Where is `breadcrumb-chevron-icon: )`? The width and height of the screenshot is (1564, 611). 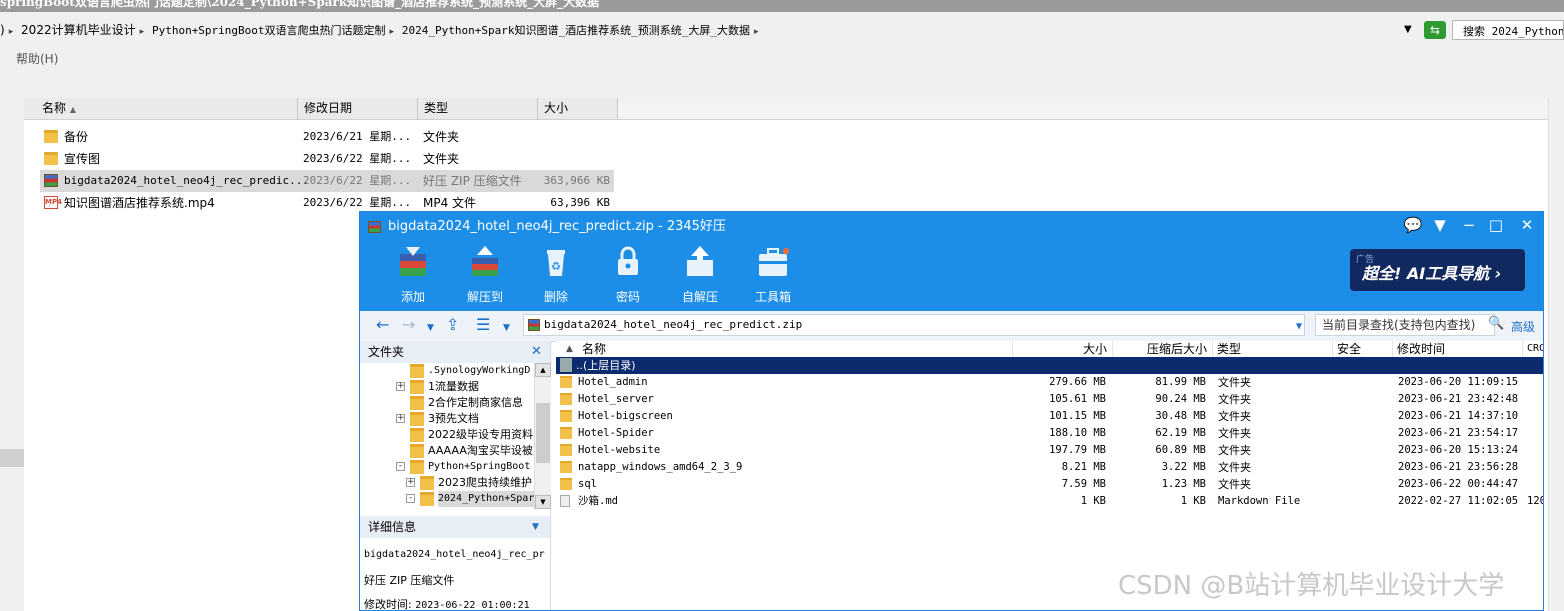
breadcrumb-chevron-icon: ) is located at coordinates (2, 30).